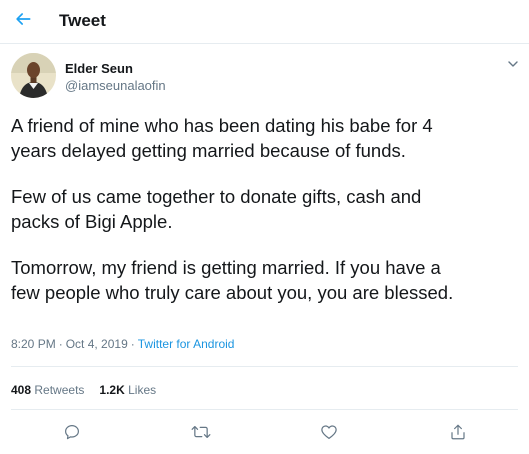 Image resolution: width=529 pixels, height=454 pixels. I want to click on tweet-meta: 8:20 PM · Oct 4, 2019 · Twitter for Android, so click(122, 344).